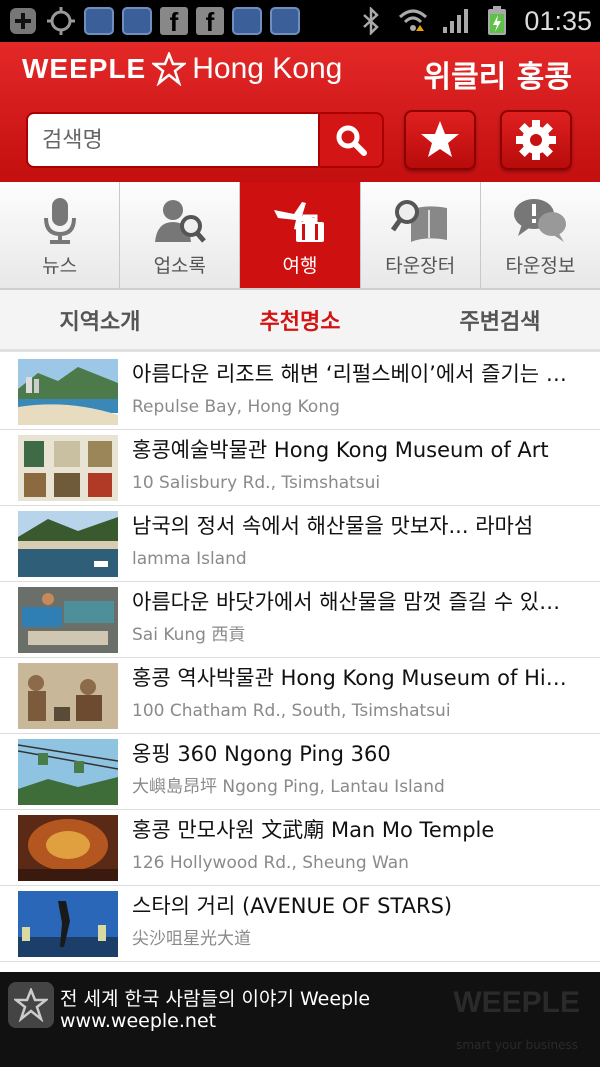 The image size is (600, 1067). Describe the element at coordinates (420, 221) in the screenshot. I see `search-book-icon` at that location.